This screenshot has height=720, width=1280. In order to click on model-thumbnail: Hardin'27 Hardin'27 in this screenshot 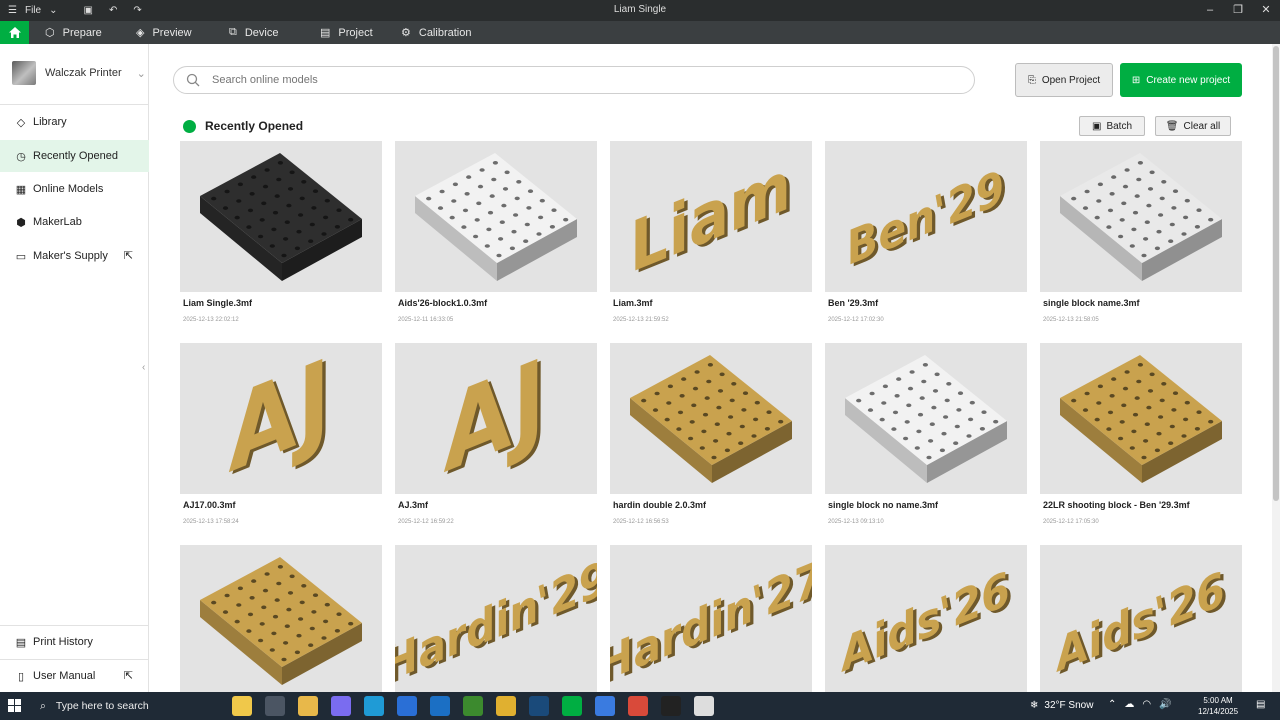, I will do `click(711, 618)`.